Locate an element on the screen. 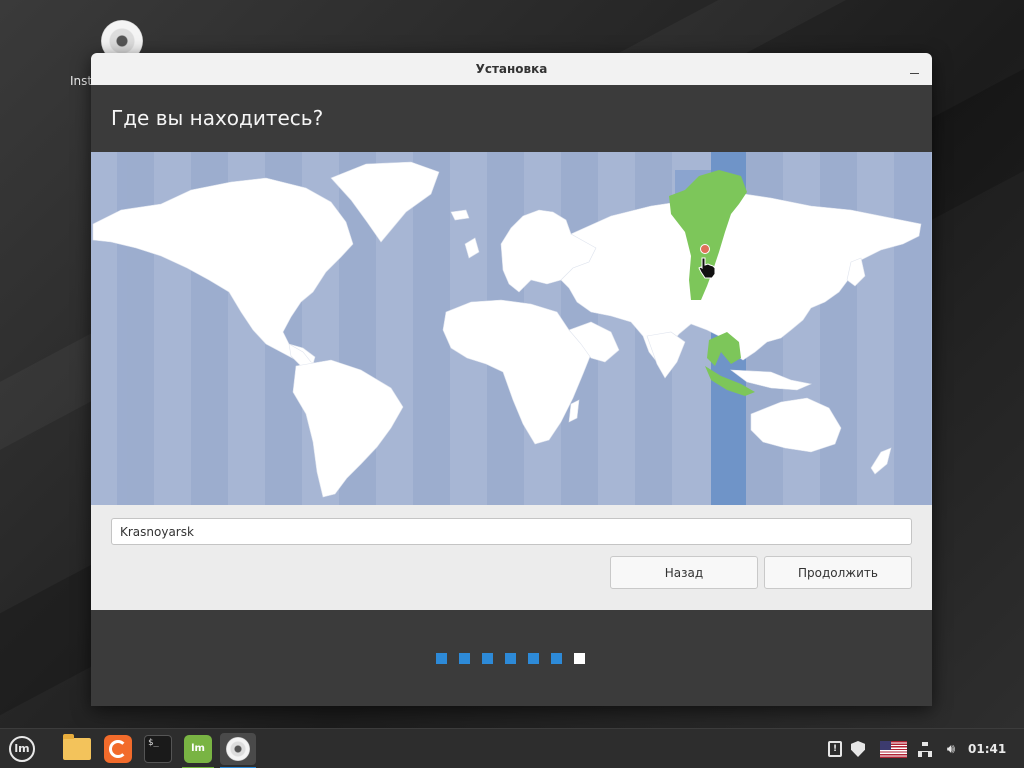 This screenshot has width=1024, height=768. volume-tray-item: 🔊︎ is located at coordinates (951, 749).